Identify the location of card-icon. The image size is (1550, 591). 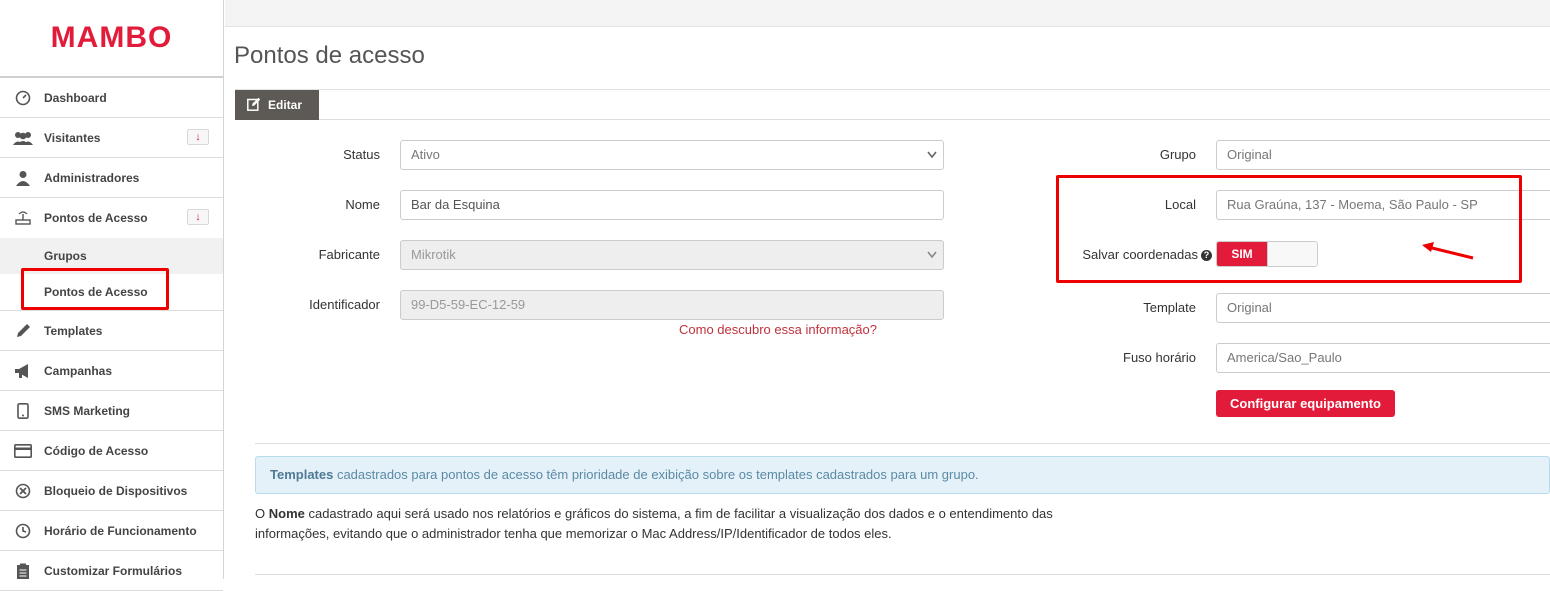
(23, 451).